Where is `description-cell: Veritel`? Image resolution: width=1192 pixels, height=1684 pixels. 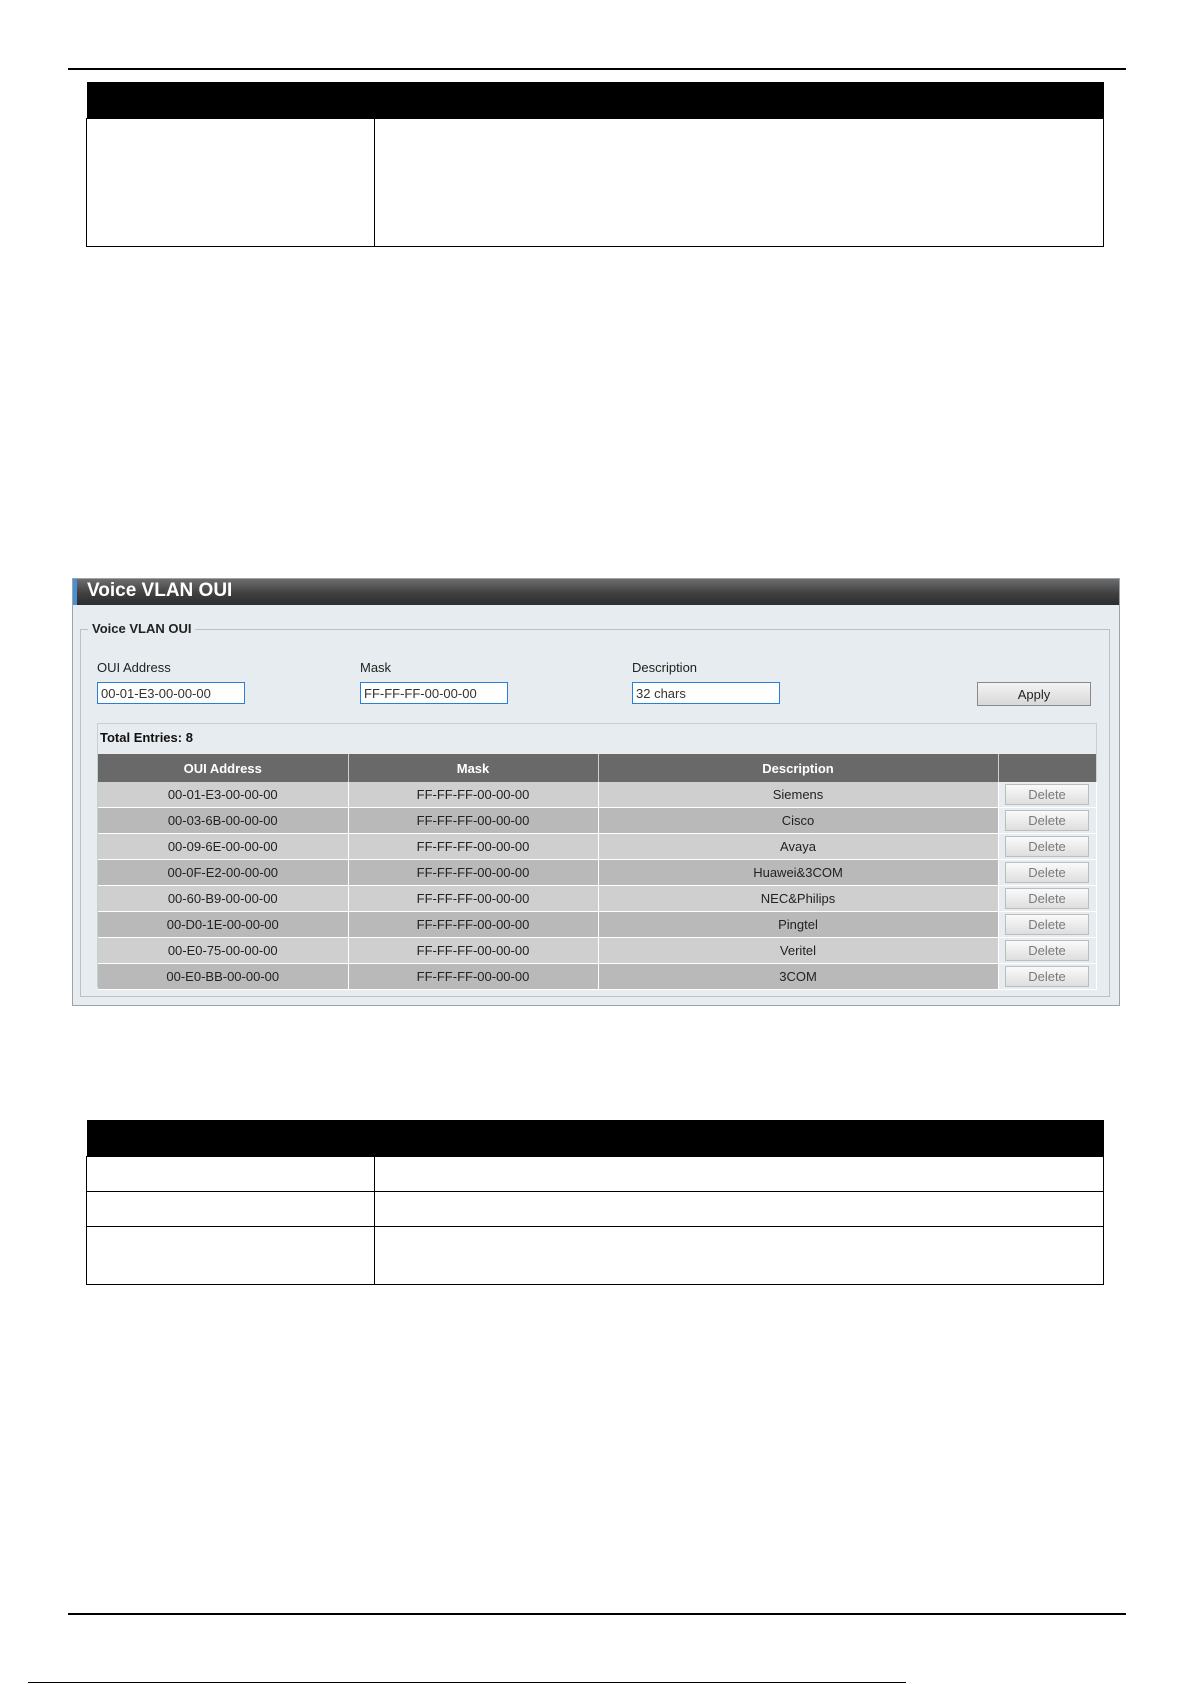
description-cell: Veritel is located at coordinates (798, 950).